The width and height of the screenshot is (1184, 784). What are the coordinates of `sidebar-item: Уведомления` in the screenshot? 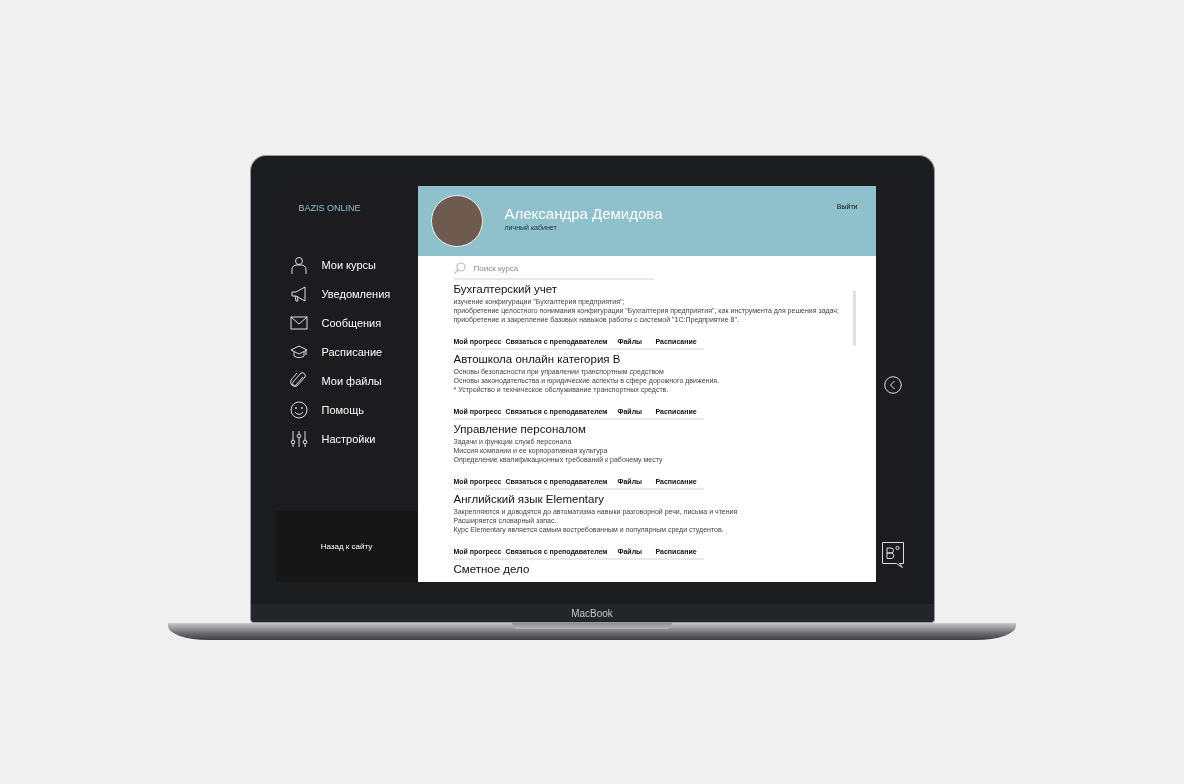 It's located at (353, 293).